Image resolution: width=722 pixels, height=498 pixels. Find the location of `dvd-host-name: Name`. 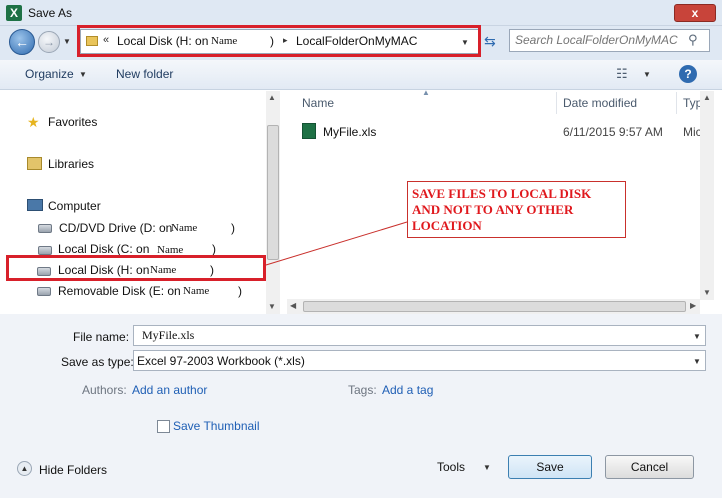

dvd-host-name: Name is located at coordinates (184, 228).